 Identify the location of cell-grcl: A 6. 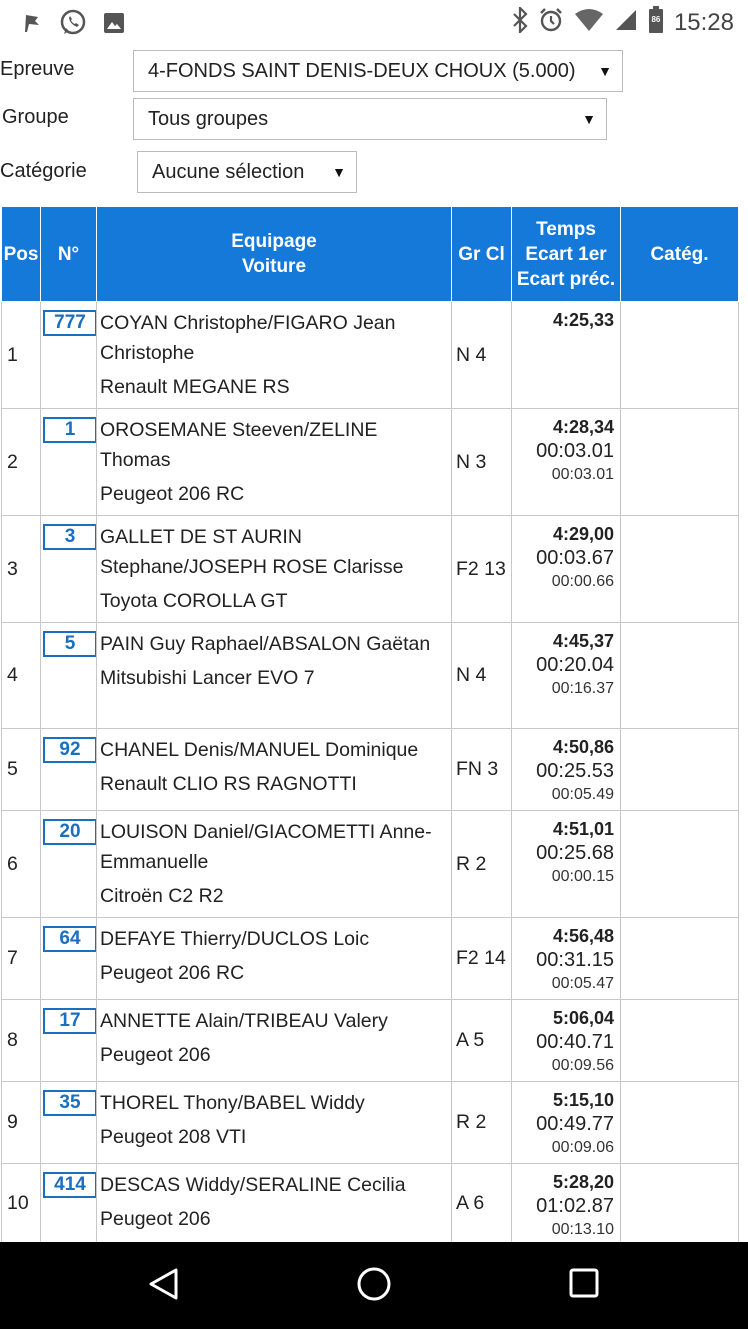
(481, 1203).